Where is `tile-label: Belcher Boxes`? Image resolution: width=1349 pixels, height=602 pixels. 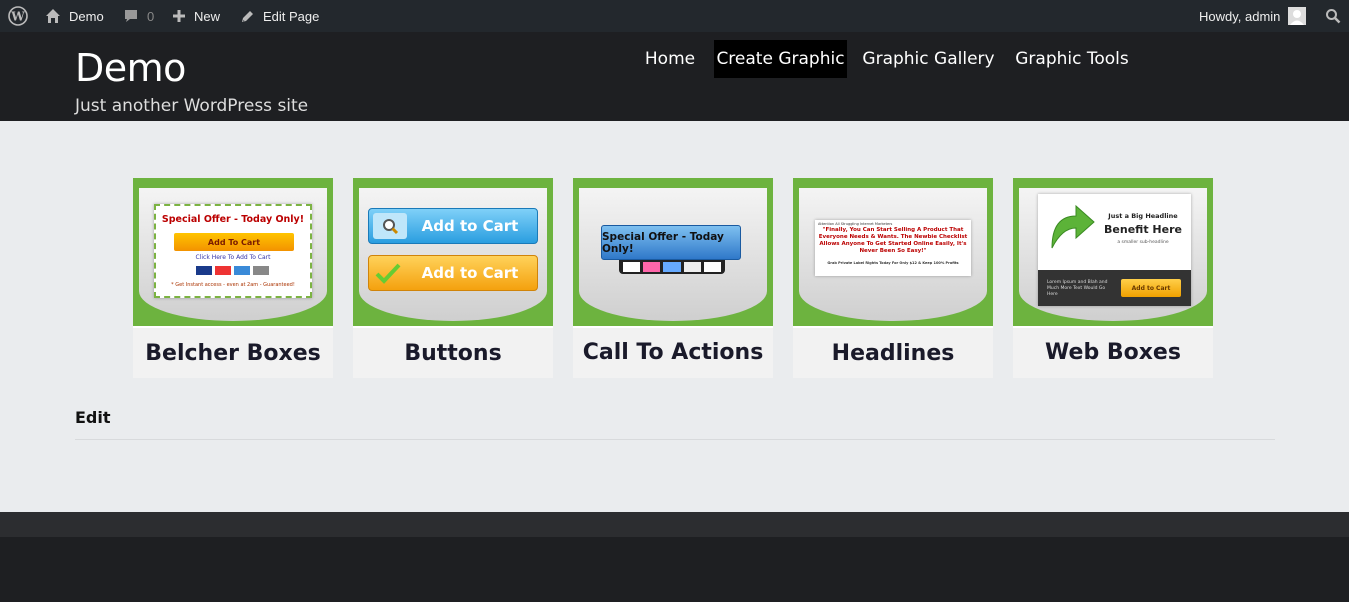 tile-label: Belcher Boxes is located at coordinates (233, 352).